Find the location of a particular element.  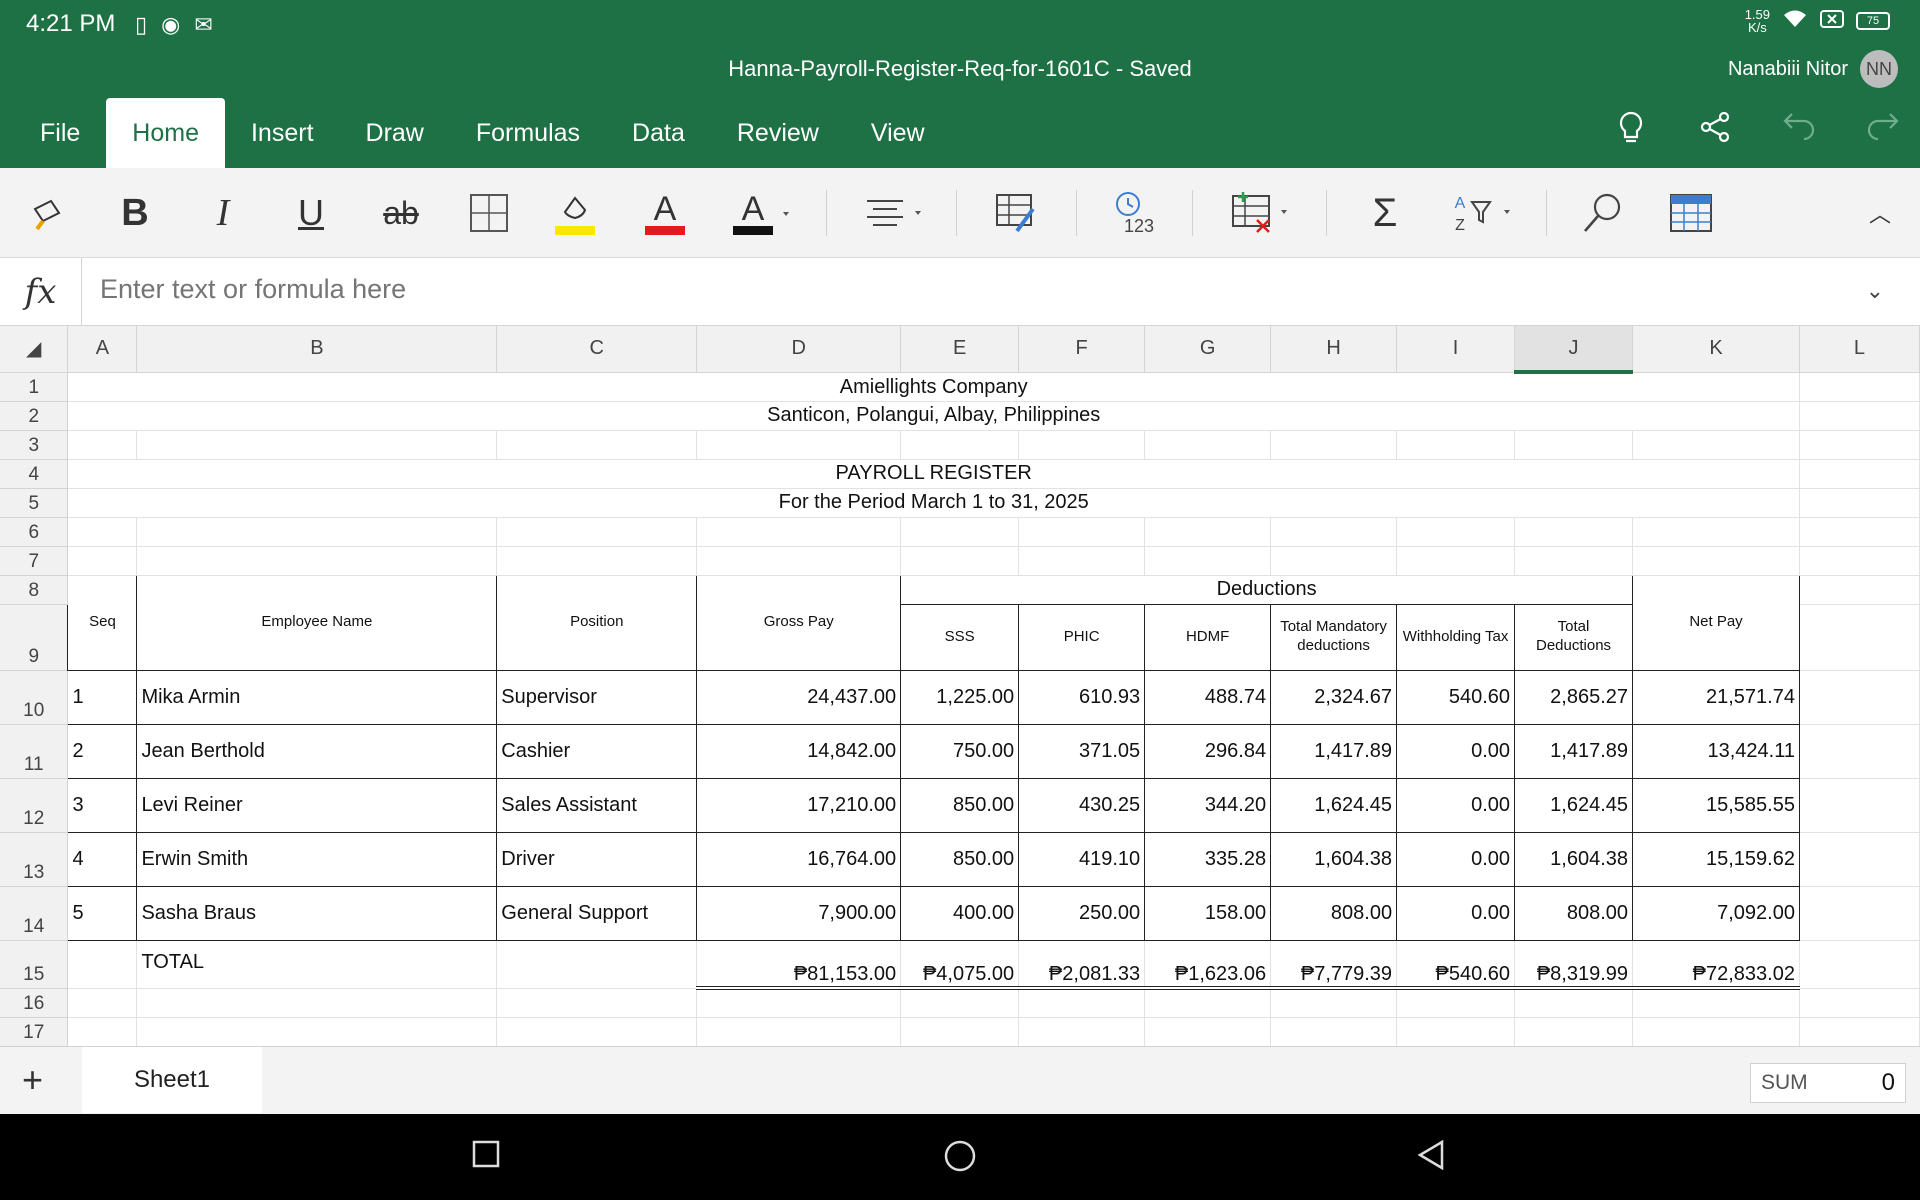

cell-seq: 3 is located at coordinates (102, 805).